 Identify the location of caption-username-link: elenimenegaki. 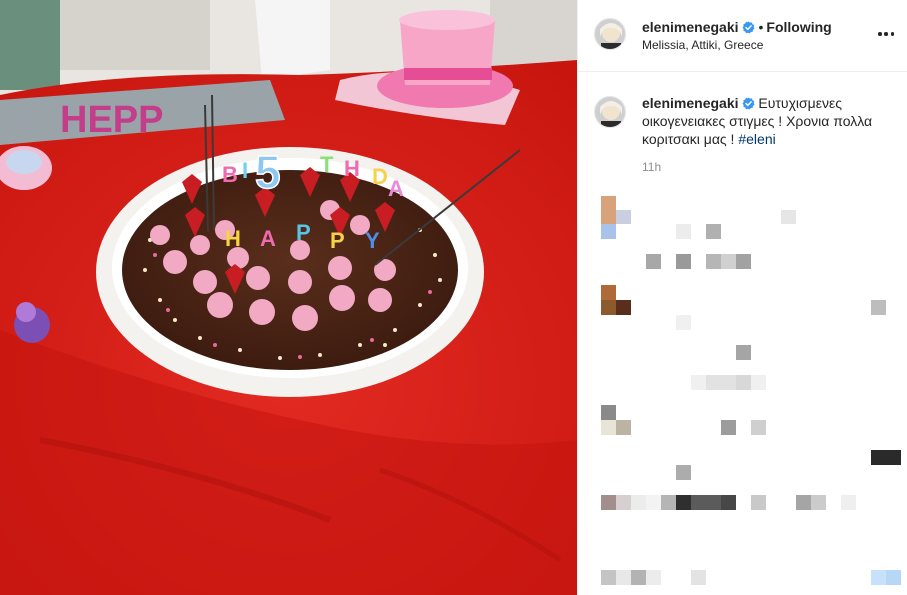
(690, 103).